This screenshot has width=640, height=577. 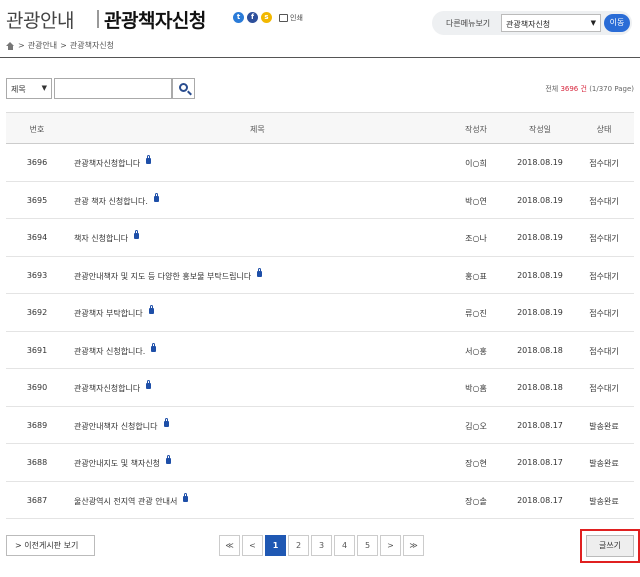 I want to click on page-button-3: 3, so click(x=321, y=545).